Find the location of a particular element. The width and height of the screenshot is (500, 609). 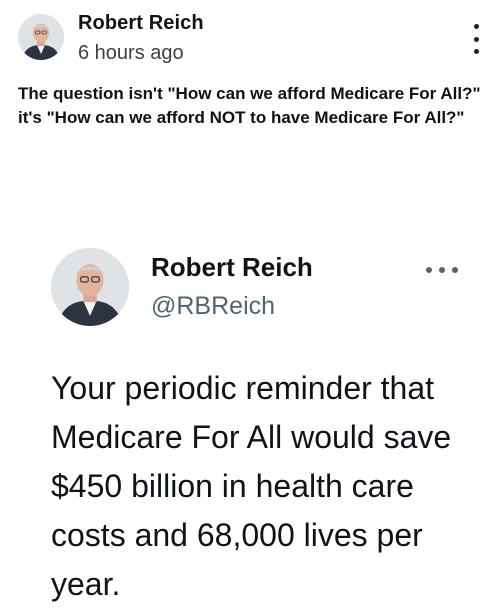

avatar is located at coordinates (41, 37).